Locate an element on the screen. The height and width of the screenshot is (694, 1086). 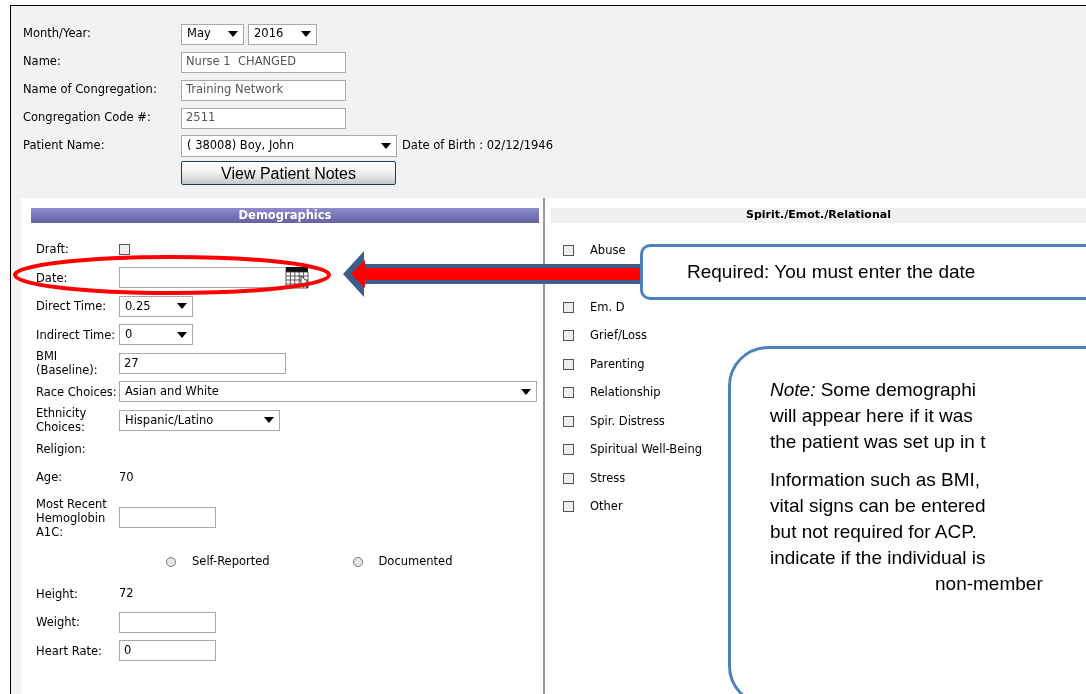
dropdown: Asian and White is located at coordinates (328, 392).